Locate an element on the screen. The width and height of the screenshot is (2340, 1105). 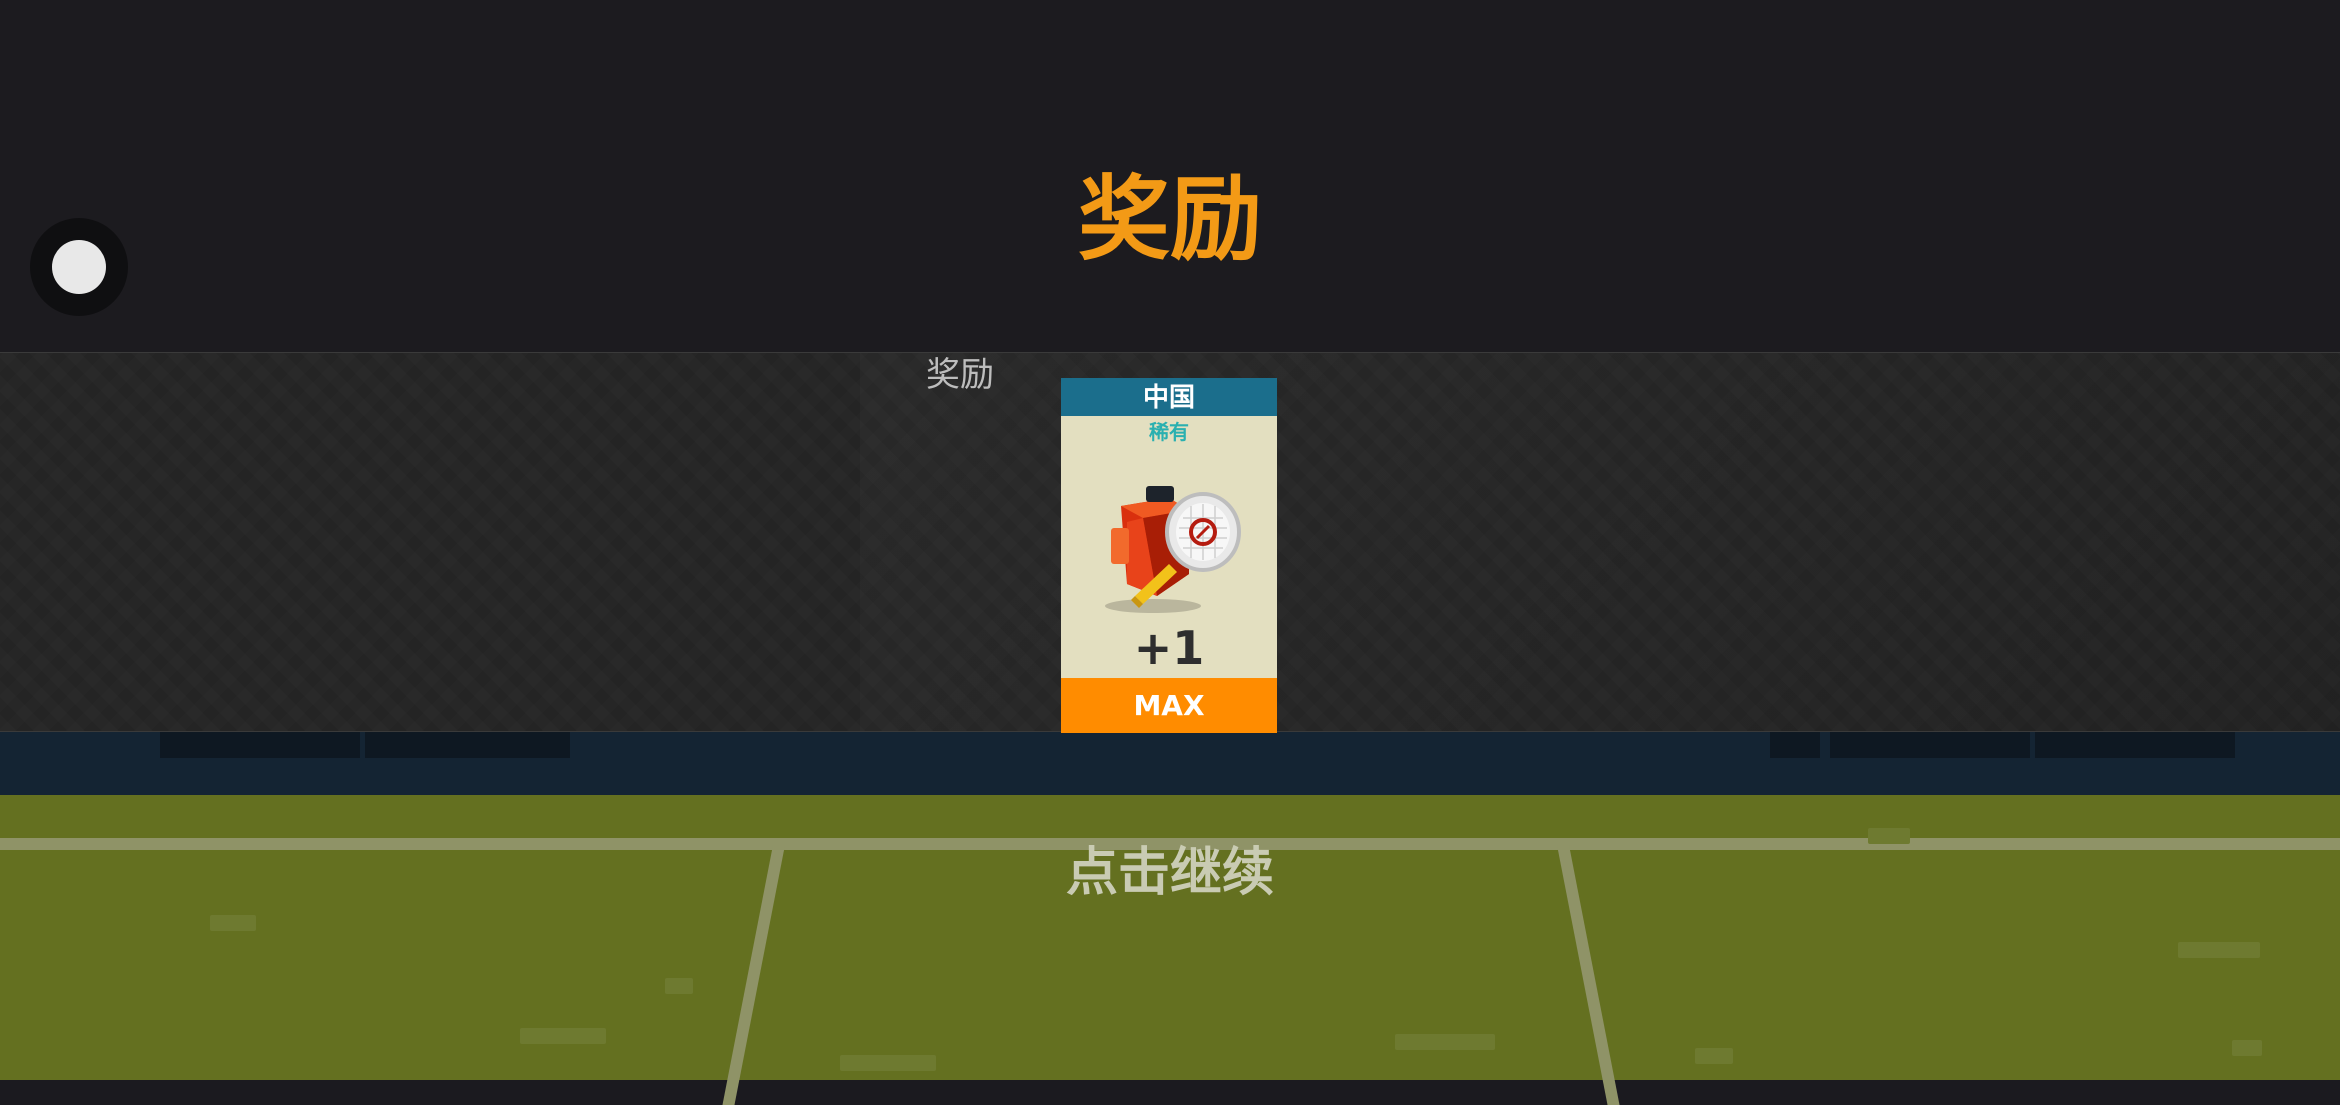
red-racket-bag-icon is located at coordinates (1173, 549).